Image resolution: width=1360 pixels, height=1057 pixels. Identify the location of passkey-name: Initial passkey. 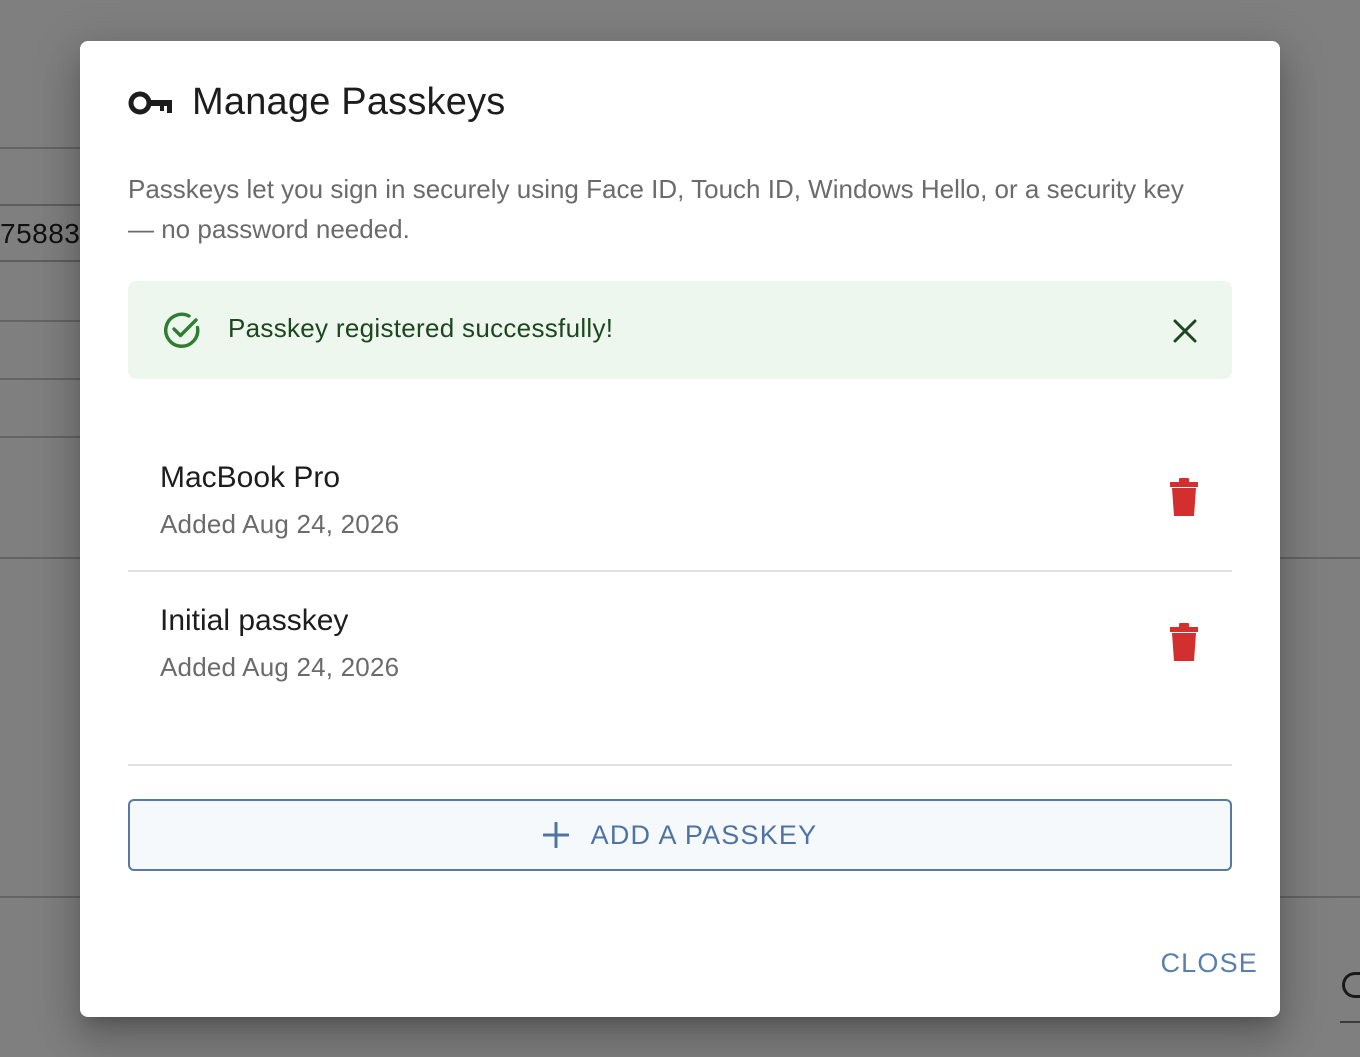
(254, 620).